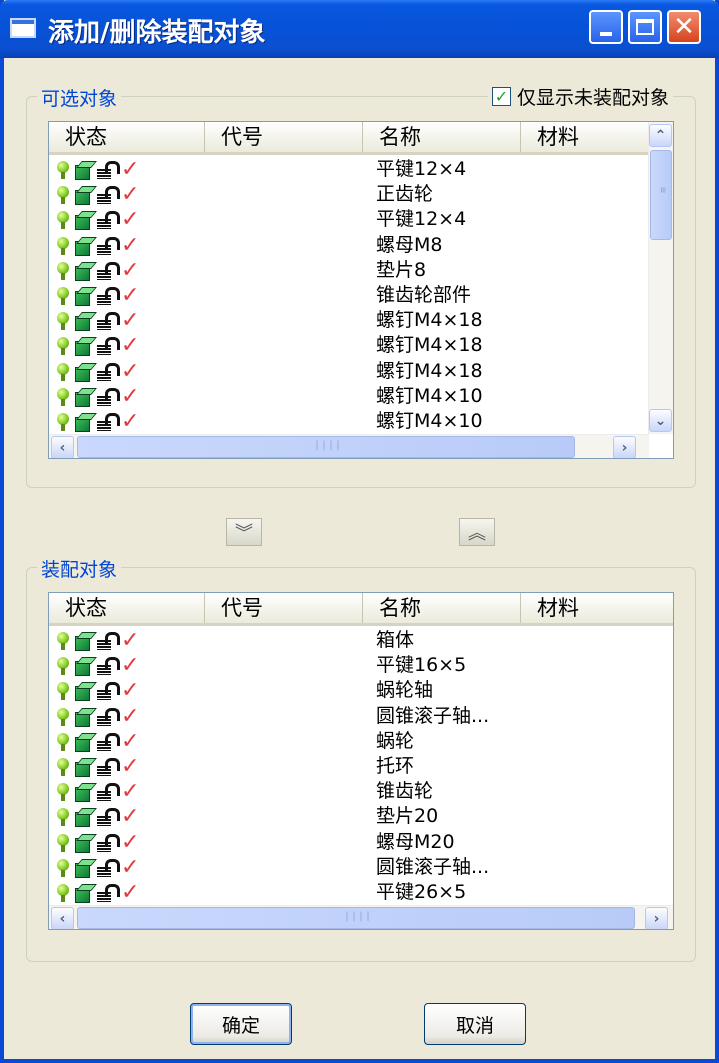  What do you see at coordinates (361, 842) in the screenshot?
I see `list-item: ✓ 螺母M20` at bounding box center [361, 842].